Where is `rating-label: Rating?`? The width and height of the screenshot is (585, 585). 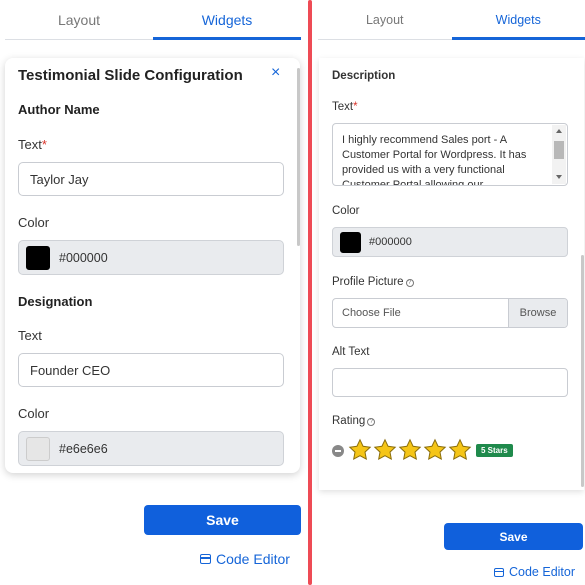 rating-label: Rating? is located at coordinates (354, 421).